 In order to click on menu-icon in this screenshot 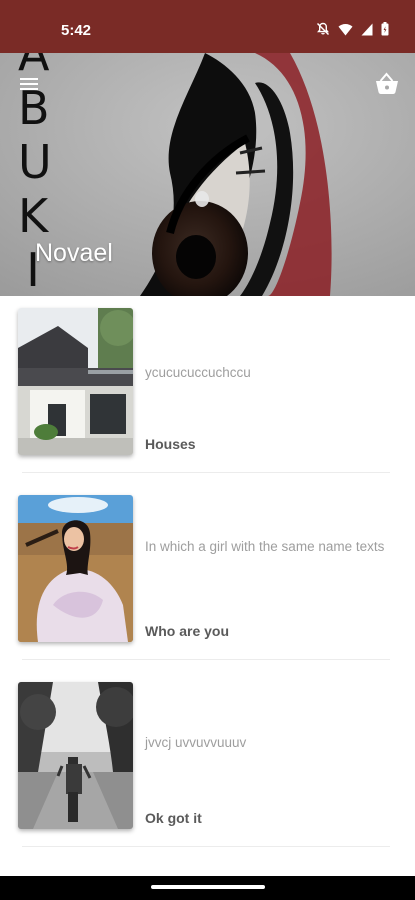, I will do `click(29, 84)`.